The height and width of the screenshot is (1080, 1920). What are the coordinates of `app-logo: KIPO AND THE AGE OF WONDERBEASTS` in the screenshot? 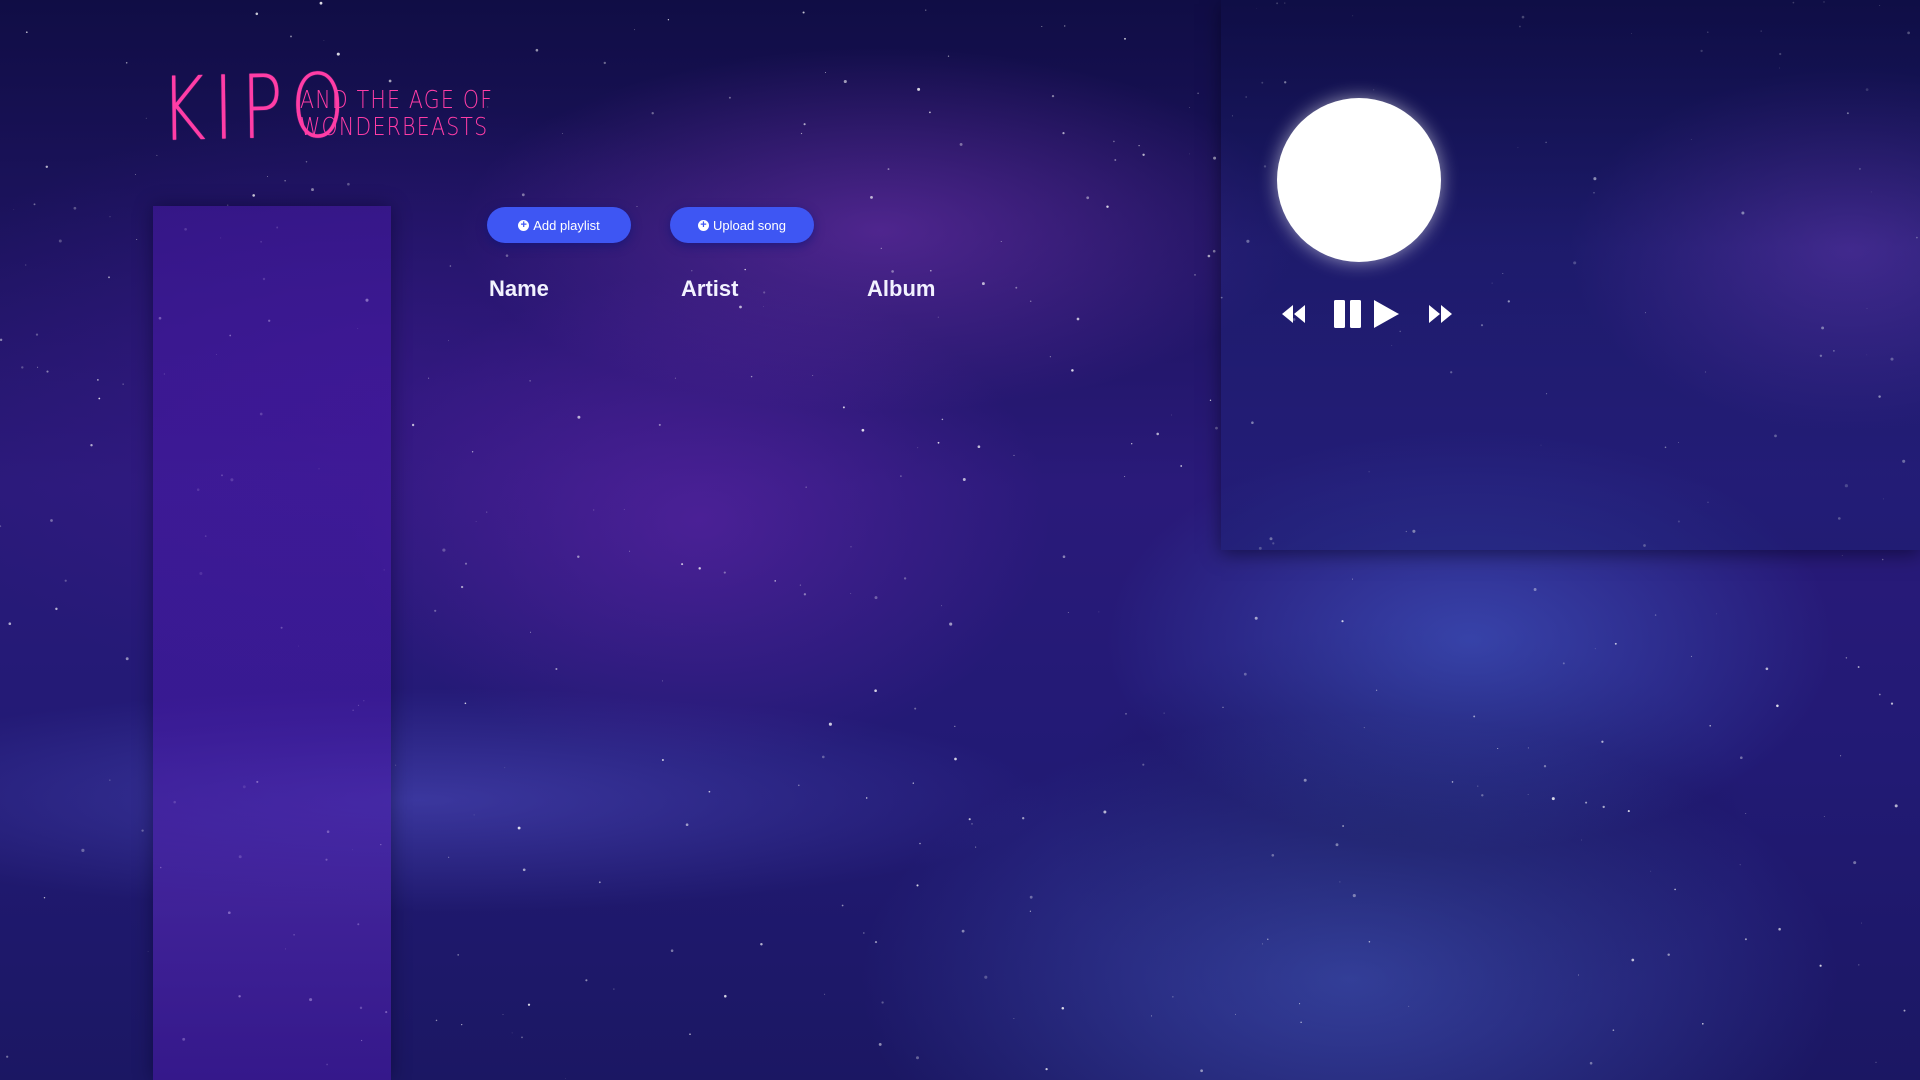 It's located at (326, 107).